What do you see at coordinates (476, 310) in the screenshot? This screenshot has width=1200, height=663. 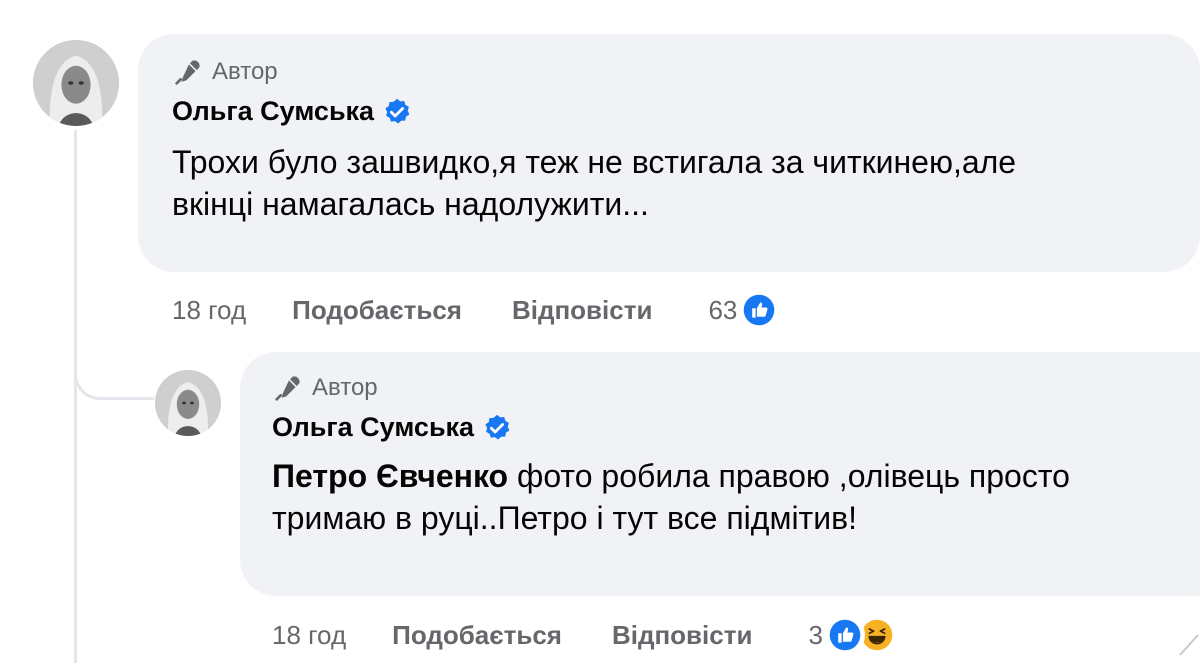 I see `comment-actions: 18 год Подобається Відповісти 63` at bounding box center [476, 310].